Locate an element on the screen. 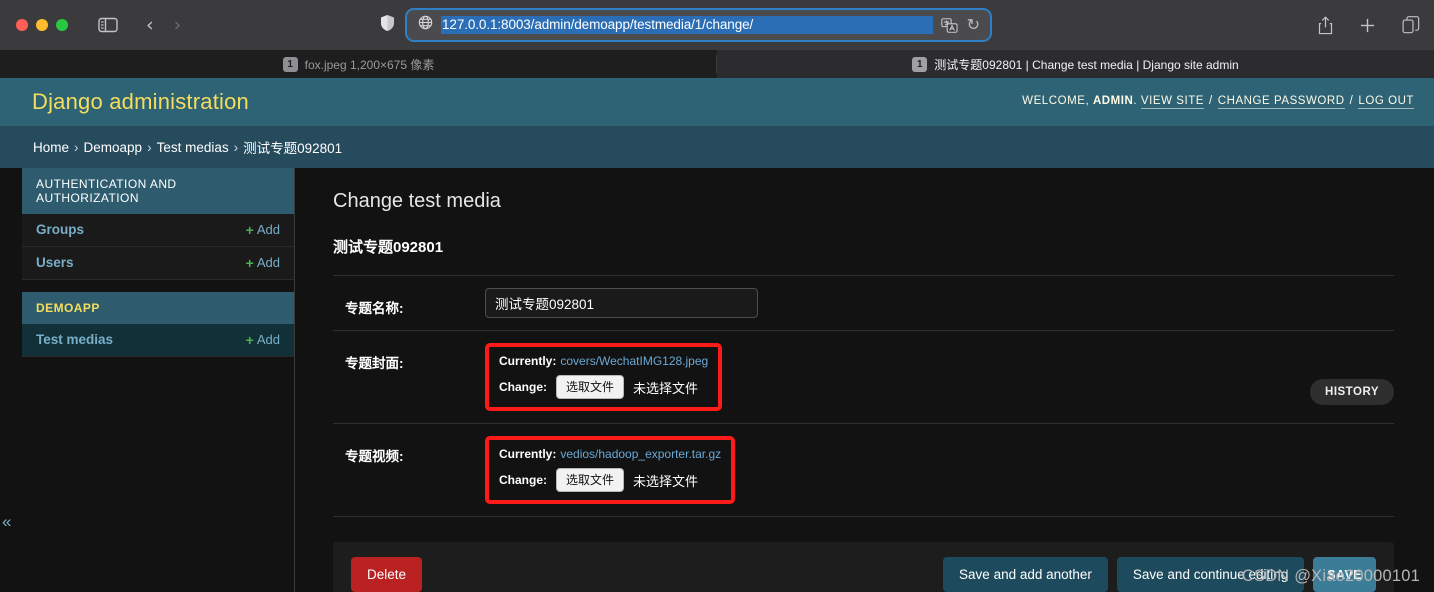  translate-icon is located at coordinates (949, 25).